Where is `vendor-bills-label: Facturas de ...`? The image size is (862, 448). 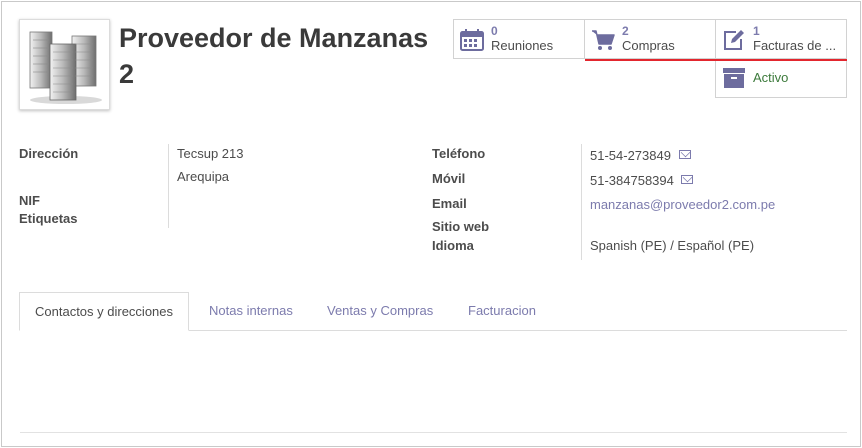
vendor-bills-label: Facturas de ... is located at coordinates (795, 45).